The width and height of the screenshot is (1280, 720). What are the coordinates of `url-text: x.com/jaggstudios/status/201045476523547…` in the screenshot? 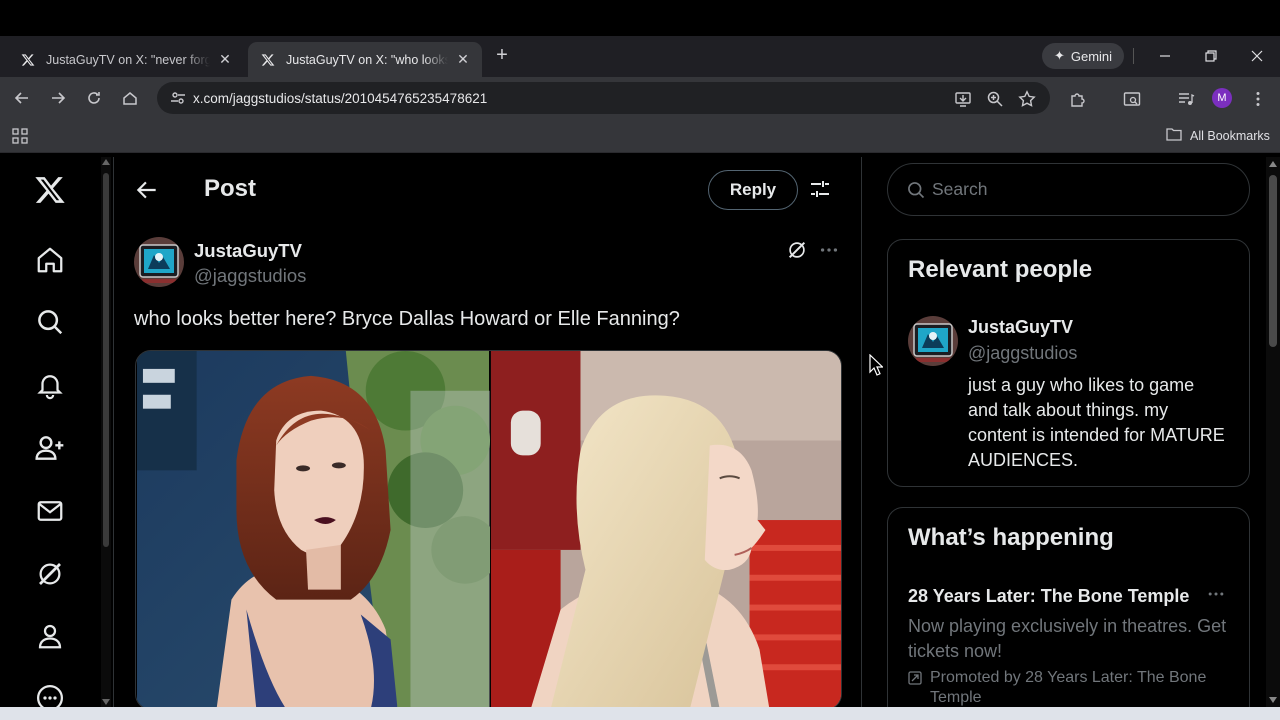 It's located at (340, 98).